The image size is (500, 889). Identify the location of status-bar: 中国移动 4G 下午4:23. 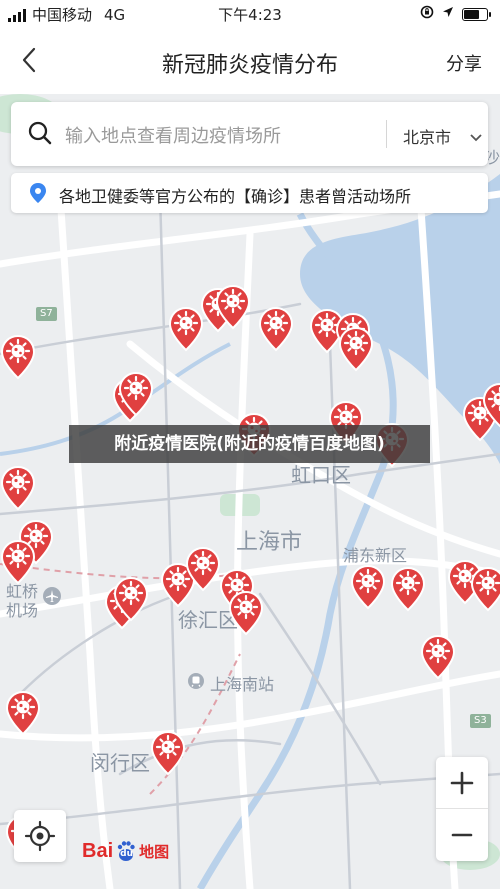
(250, 14).